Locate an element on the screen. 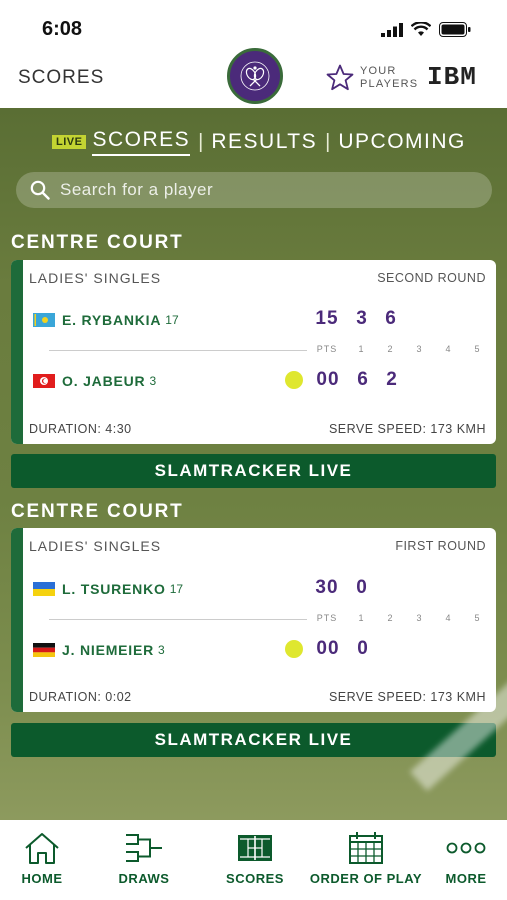  home-icon is located at coordinates (42, 848).